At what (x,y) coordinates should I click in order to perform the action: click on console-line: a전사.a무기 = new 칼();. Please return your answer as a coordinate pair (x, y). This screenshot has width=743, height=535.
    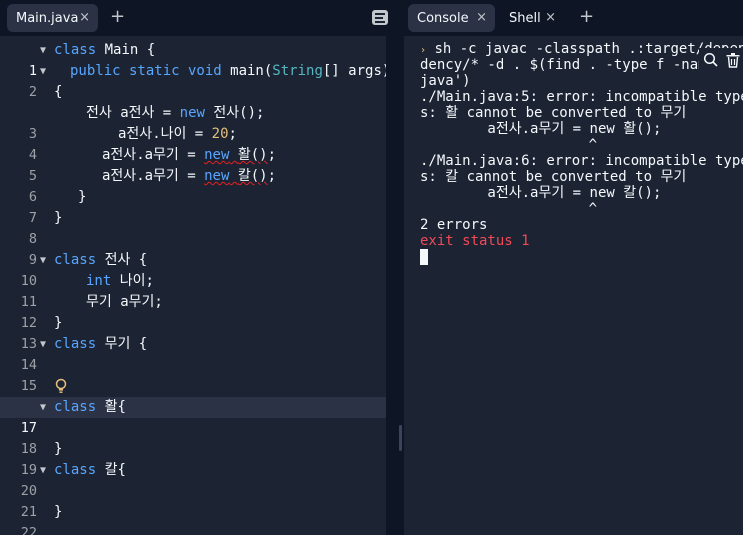
    Looking at the image, I should click on (541, 193).